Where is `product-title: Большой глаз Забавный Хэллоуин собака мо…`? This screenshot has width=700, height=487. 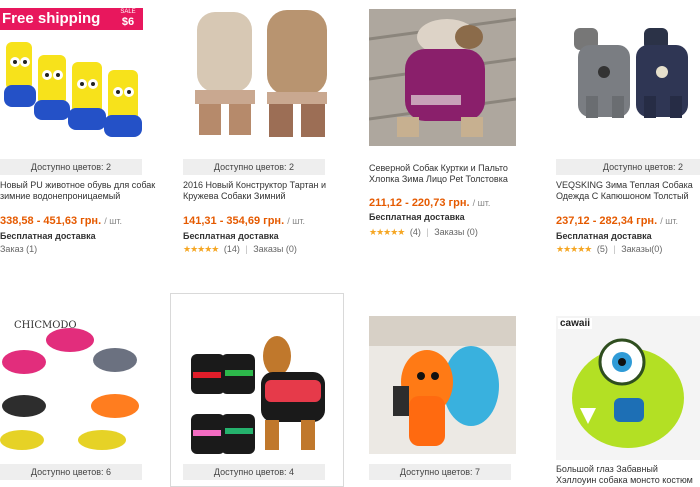 product-title: Большой глаз Забавный Хэллоуин собака мо… is located at coordinates (628, 475).